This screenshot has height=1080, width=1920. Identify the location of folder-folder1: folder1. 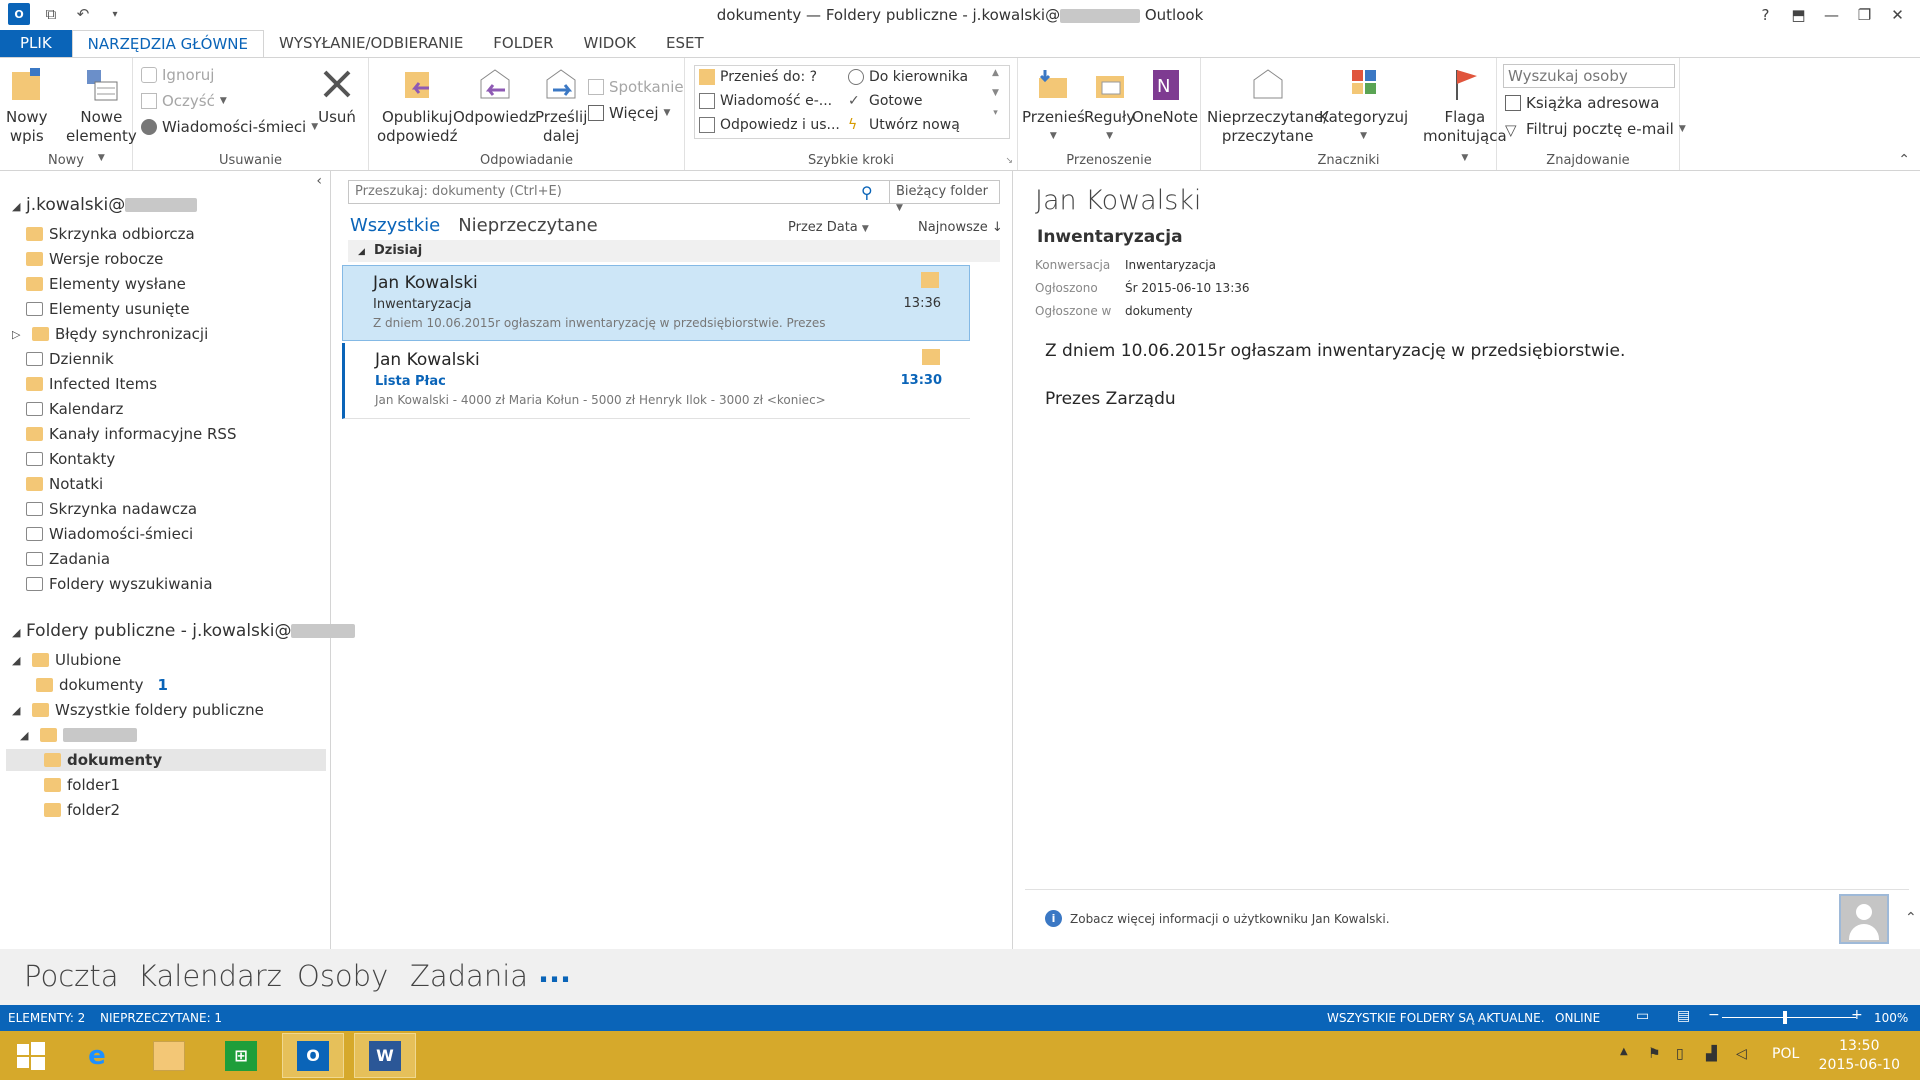
(82, 785).